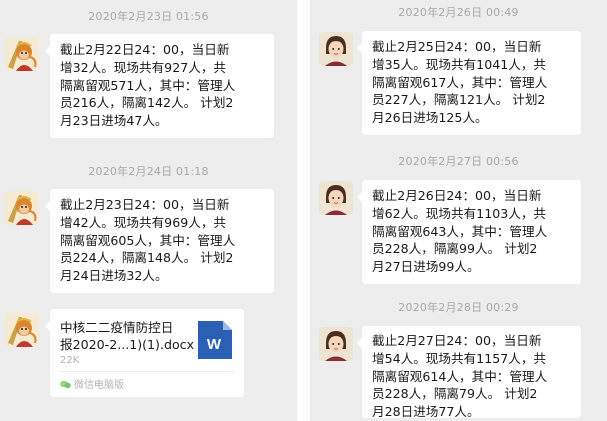  Describe the element at coordinates (459, 213) in the screenshot. I see `message-line: 增62人。现场共有1103人，共` at that location.